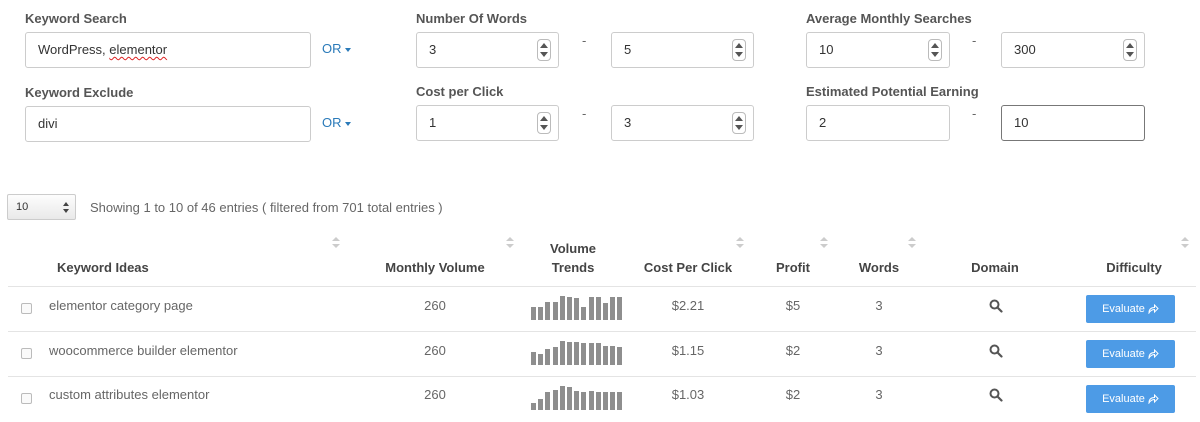  I want to click on keyword-search-input: WordPress, elementor, so click(168, 50).